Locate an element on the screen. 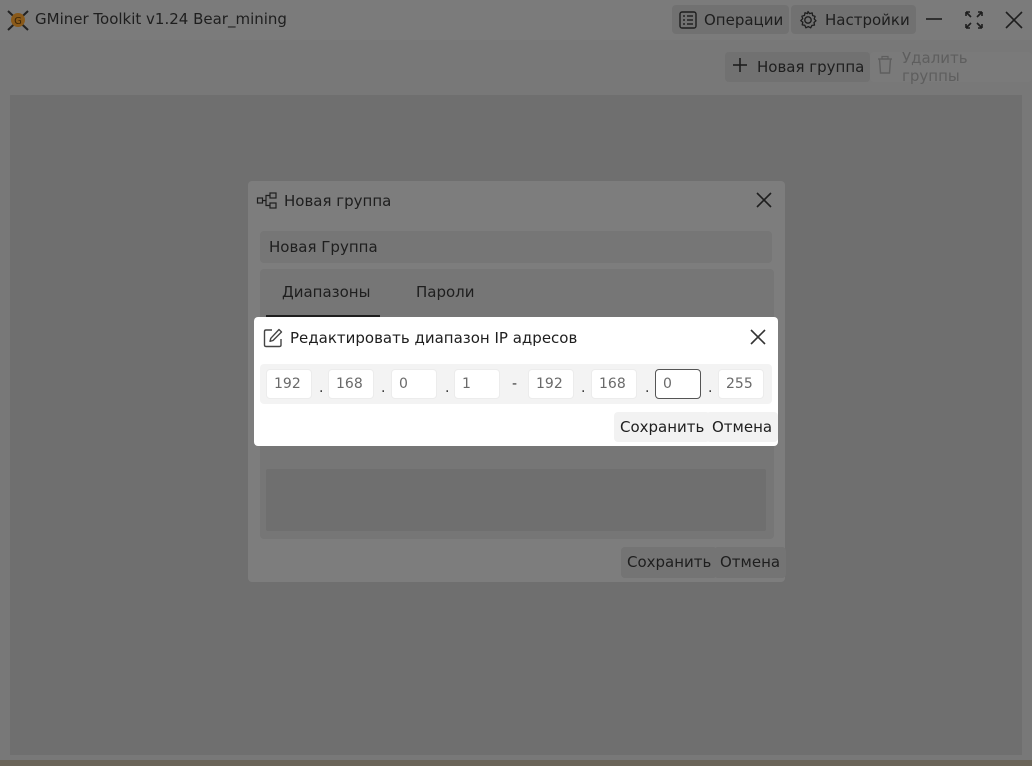 The image size is (1032, 766). ranges-list is located at coordinates (516, 500).